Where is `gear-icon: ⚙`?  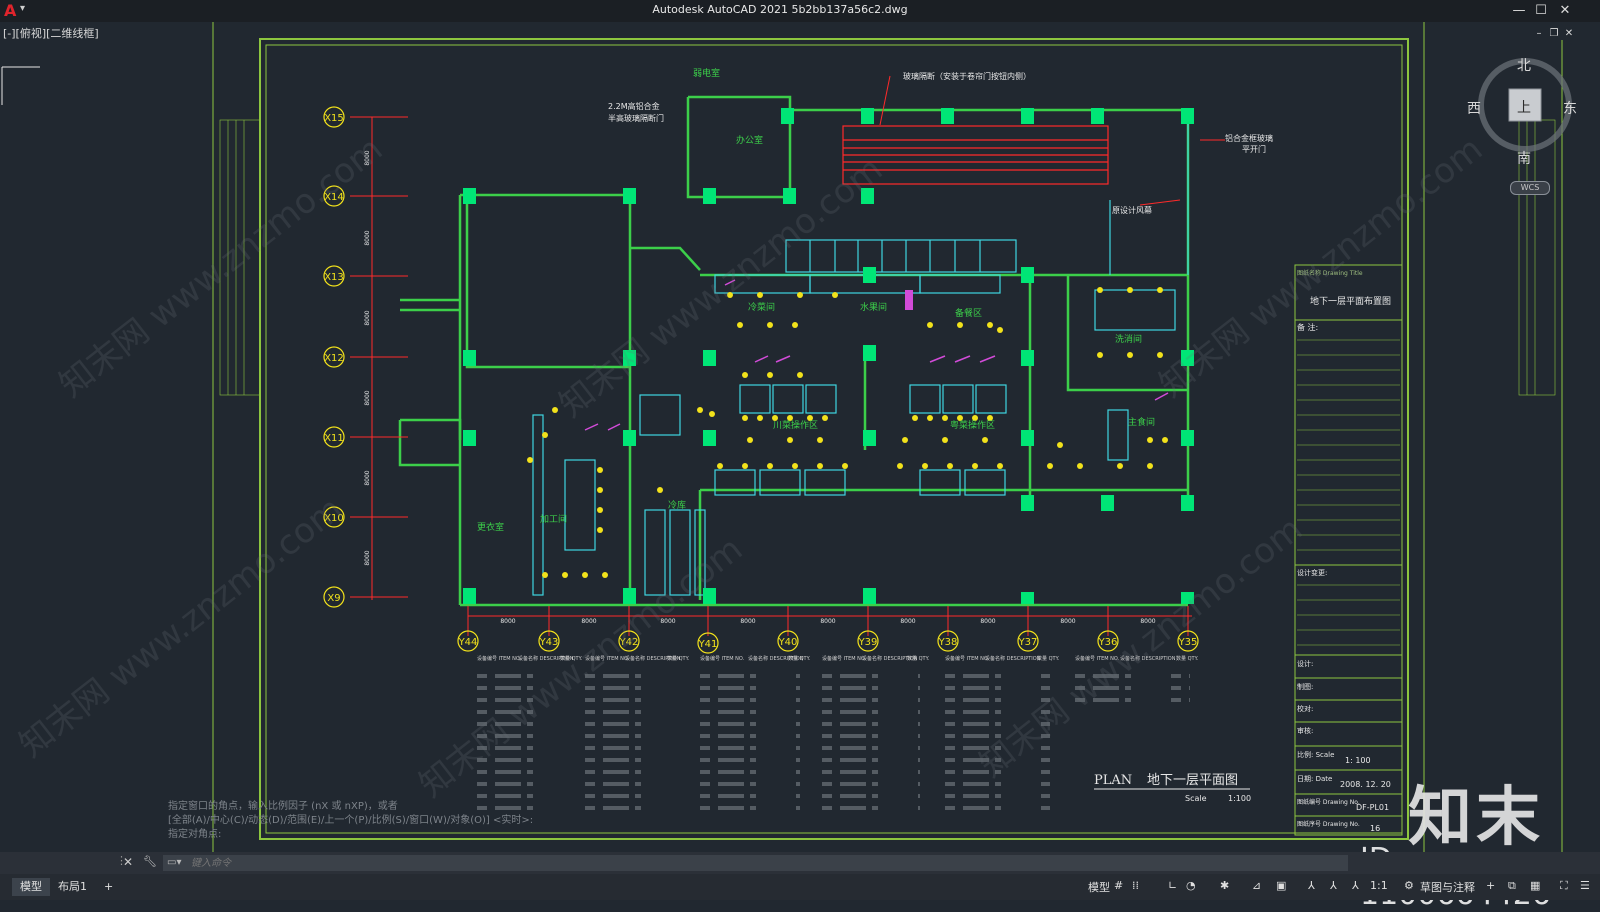
gear-icon: ⚙ is located at coordinates (1409, 885).